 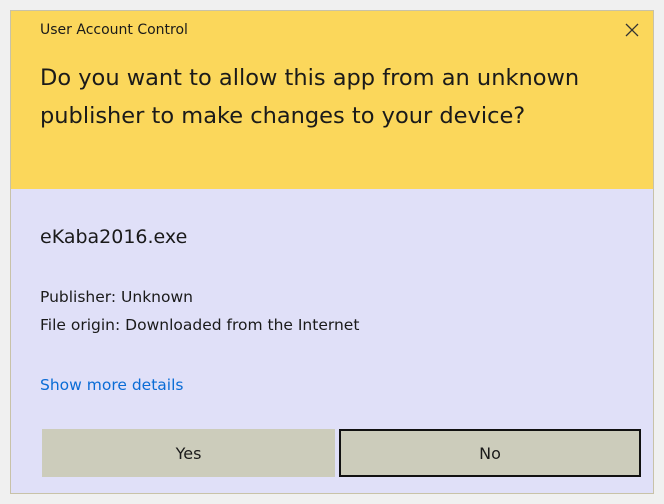 I want to click on publisher-text: Publisher: Unknown, so click(x=116, y=297).